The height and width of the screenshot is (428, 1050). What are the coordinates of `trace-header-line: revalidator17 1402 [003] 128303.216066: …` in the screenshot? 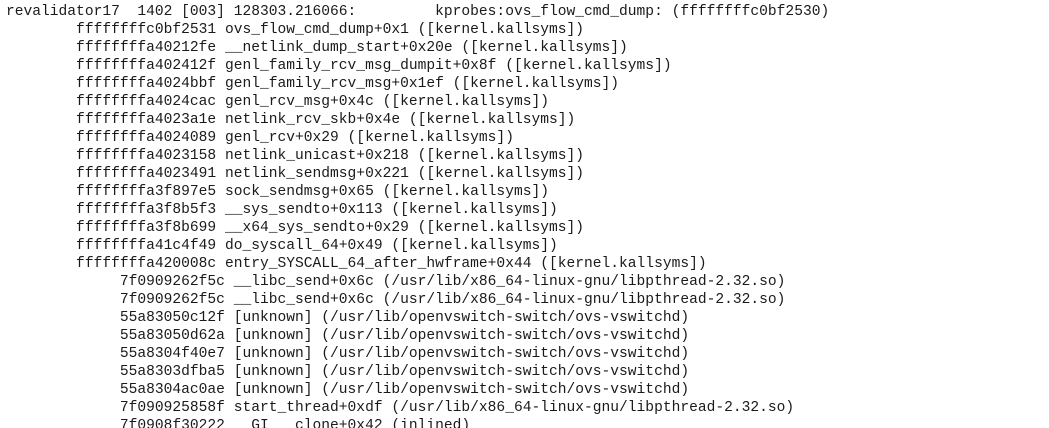 It's located at (418, 12).